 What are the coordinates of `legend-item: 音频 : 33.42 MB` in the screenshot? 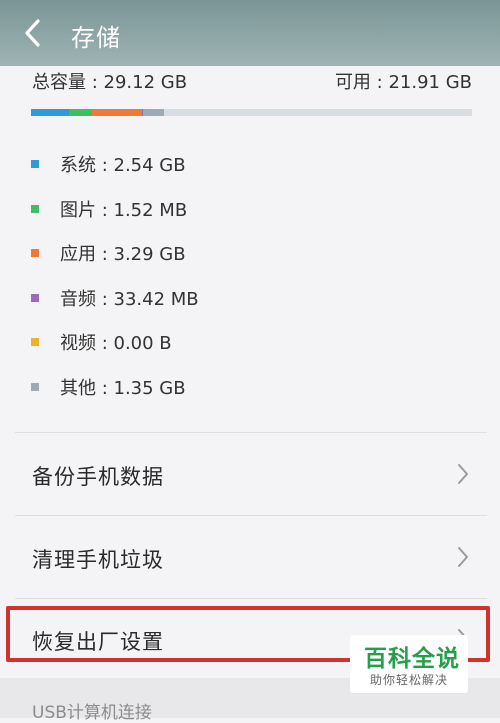 It's located at (115, 298).